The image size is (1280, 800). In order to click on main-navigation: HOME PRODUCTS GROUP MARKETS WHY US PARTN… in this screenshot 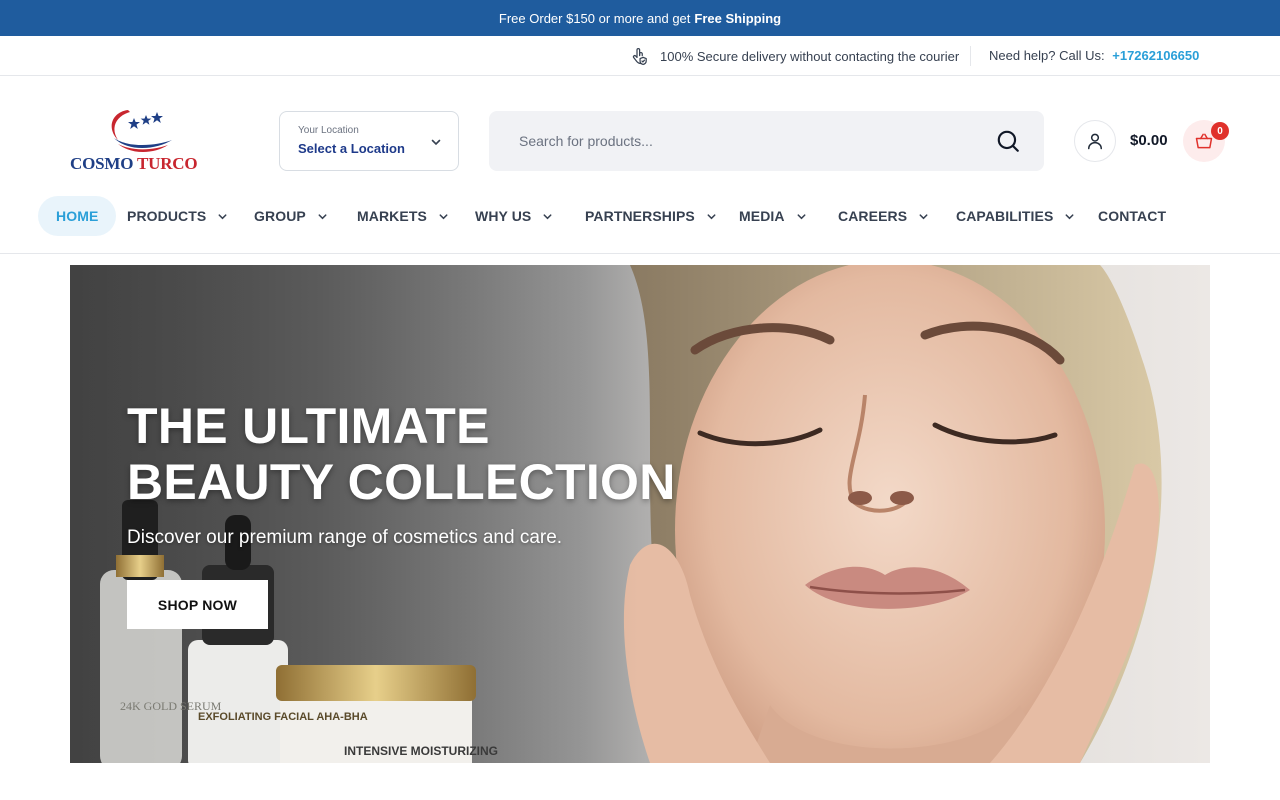, I will do `click(640, 223)`.